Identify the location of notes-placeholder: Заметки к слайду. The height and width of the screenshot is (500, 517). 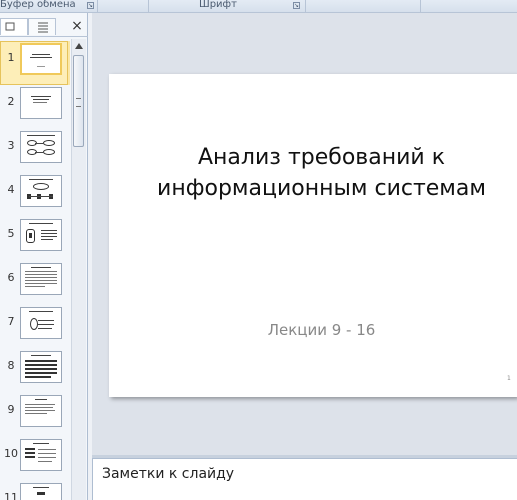
(168, 474).